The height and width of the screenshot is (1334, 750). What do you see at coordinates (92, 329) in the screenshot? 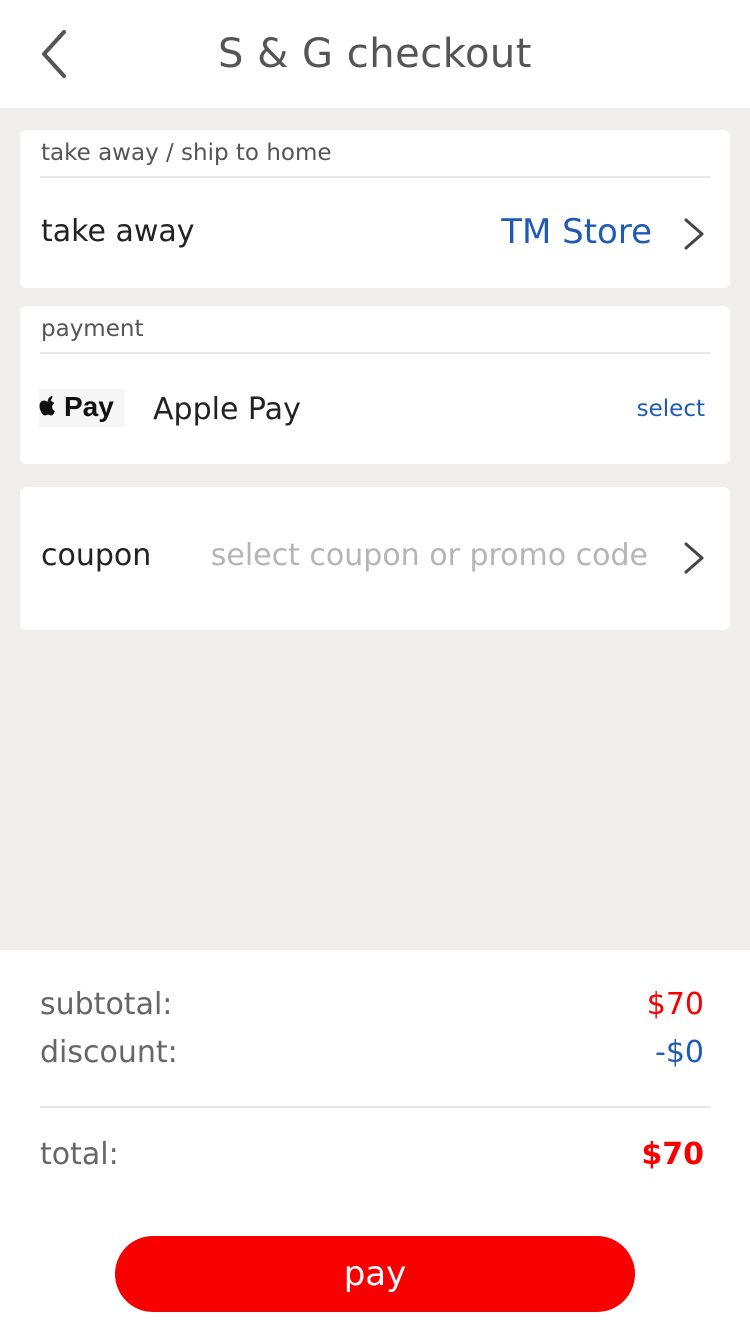
I see `payment-header: payment` at bounding box center [92, 329].